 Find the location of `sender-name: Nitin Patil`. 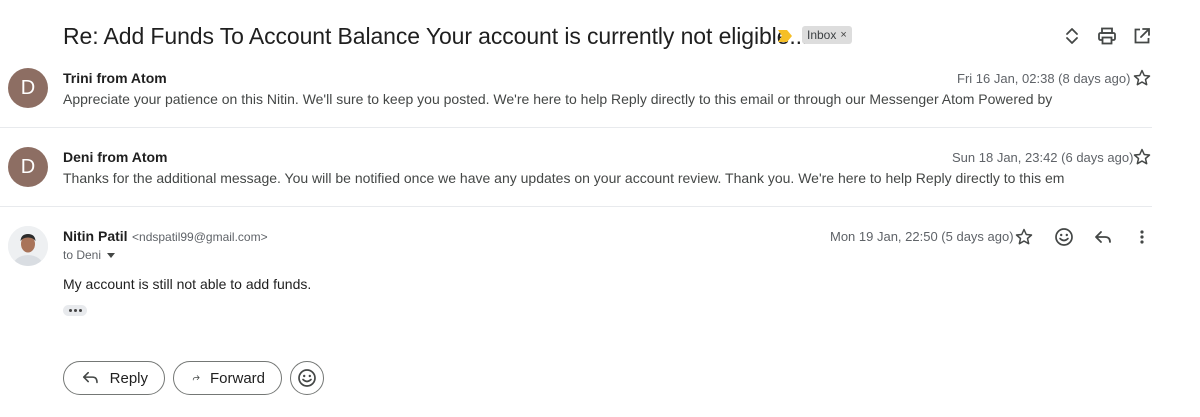

sender-name: Nitin Patil is located at coordinates (95, 236).